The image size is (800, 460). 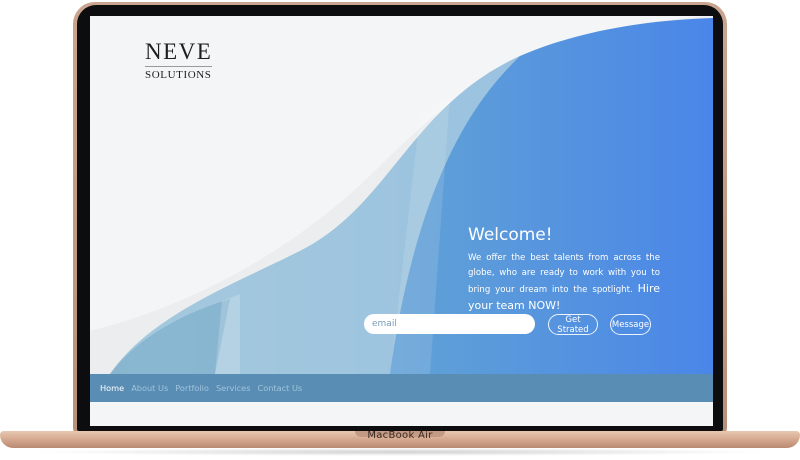 I want to click on site-logo: NEVE SOLUTIONS, so click(x=179, y=60).